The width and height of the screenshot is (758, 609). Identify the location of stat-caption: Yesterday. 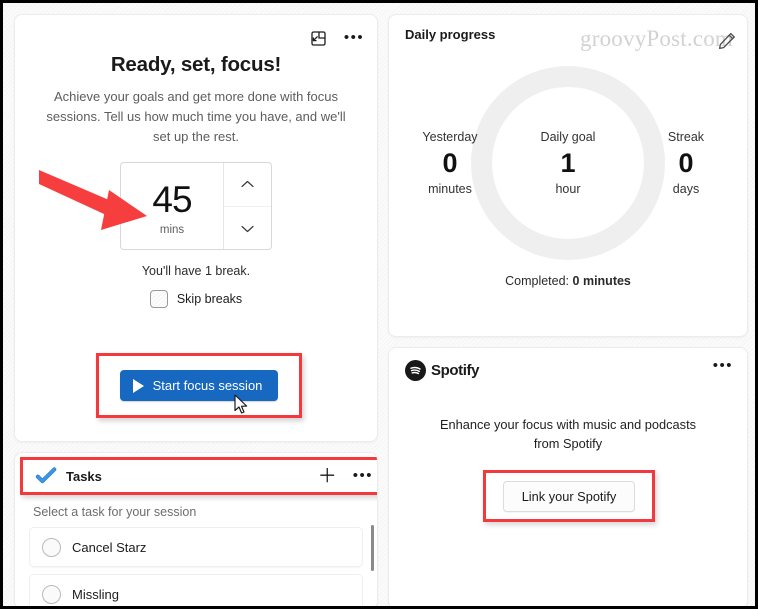
(450, 137).